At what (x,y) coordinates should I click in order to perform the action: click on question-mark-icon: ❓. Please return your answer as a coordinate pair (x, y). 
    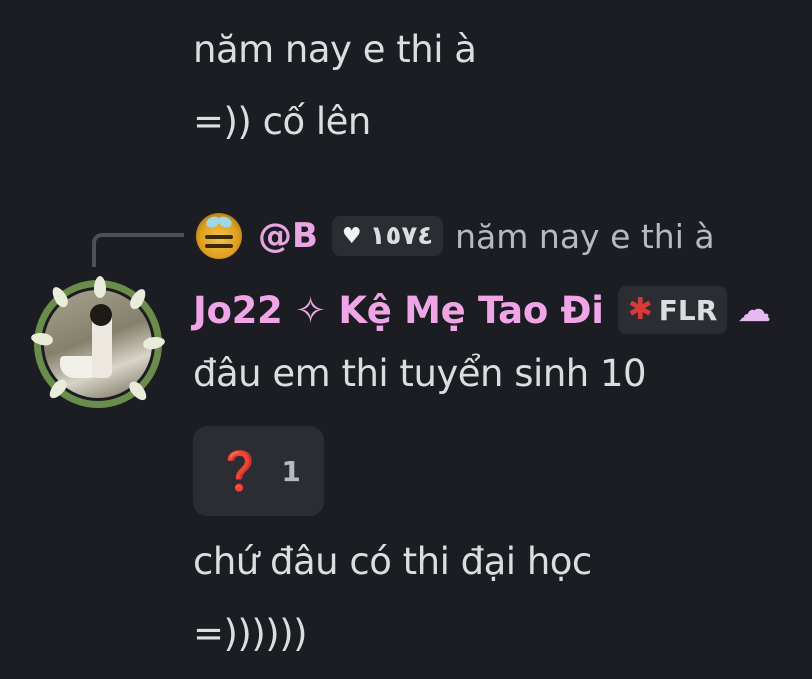
    Looking at the image, I should click on (240, 470).